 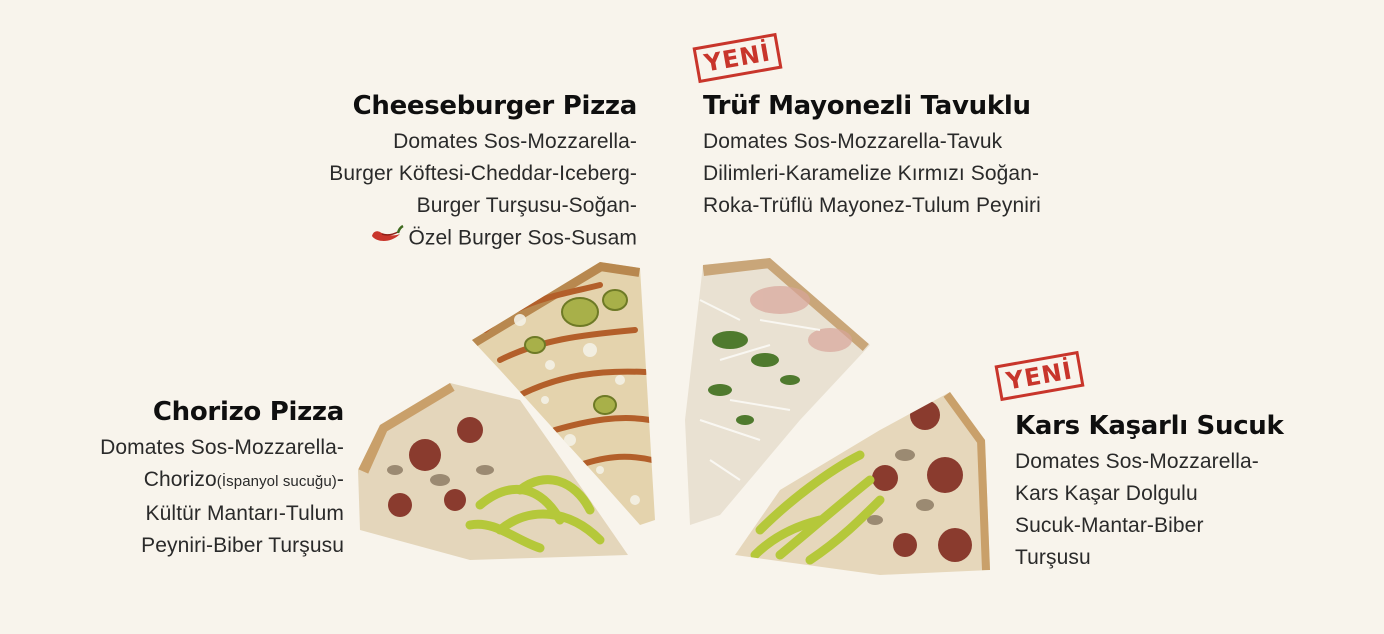 I want to click on item-ingredients-line: Domates Sos-Mozzarella-Tavuk, so click(x=853, y=141).